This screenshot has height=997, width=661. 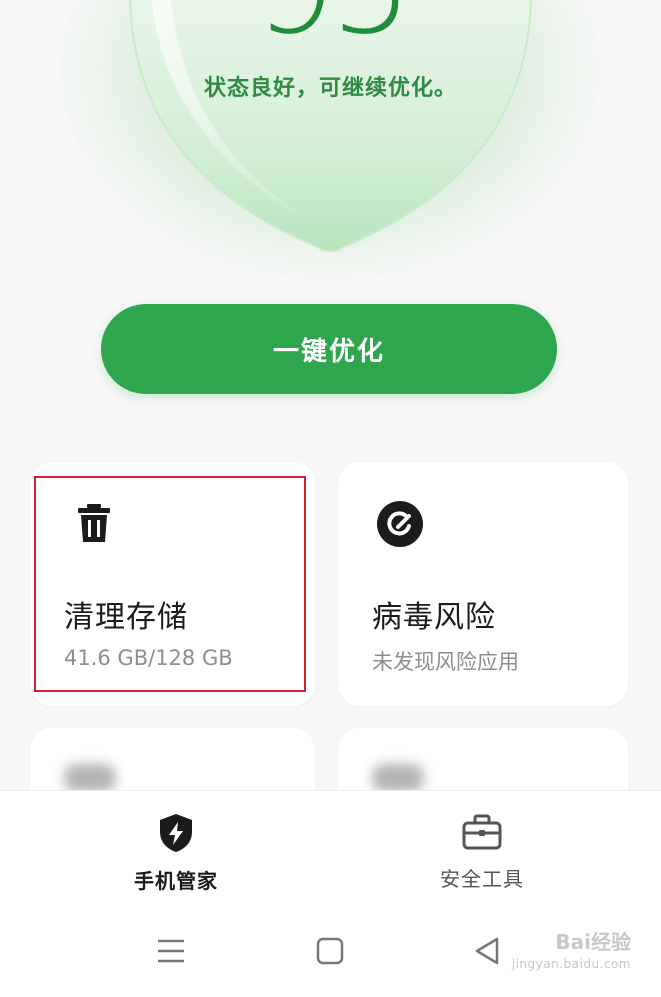 I want to click on virus-status-text: 未发现风险应用, so click(x=445, y=662).